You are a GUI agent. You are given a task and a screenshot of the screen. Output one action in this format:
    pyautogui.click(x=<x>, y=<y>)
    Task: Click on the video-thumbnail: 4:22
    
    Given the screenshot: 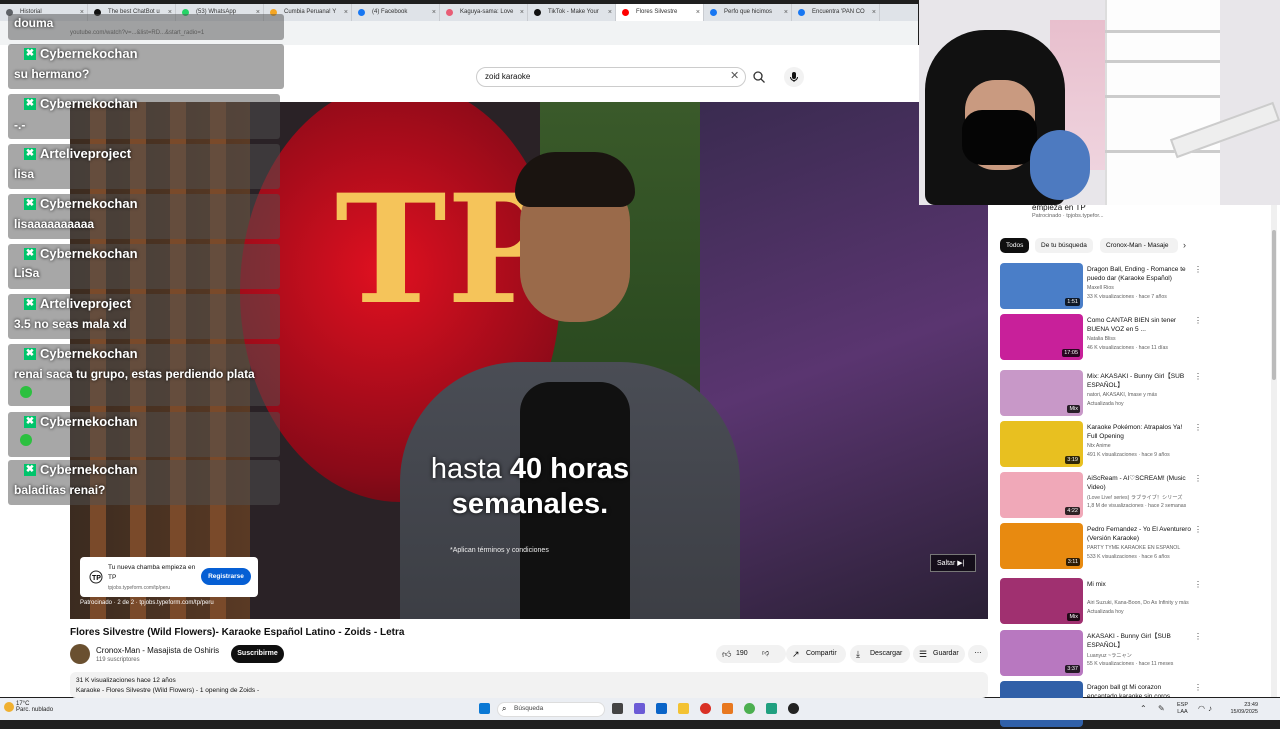 What is the action you would take?
    pyautogui.click(x=1041, y=495)
    